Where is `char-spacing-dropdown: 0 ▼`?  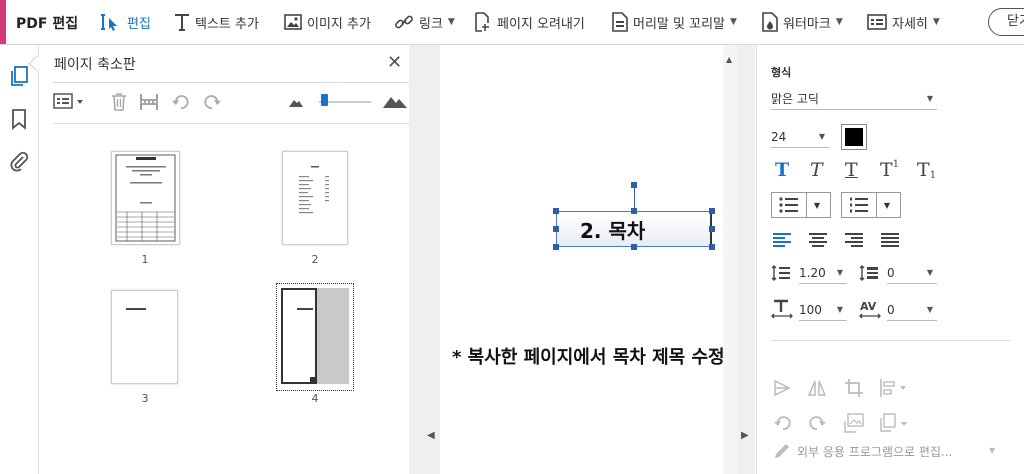 char-spacing-dropdown: 0 ▼ is located at coordinates (912, 310).